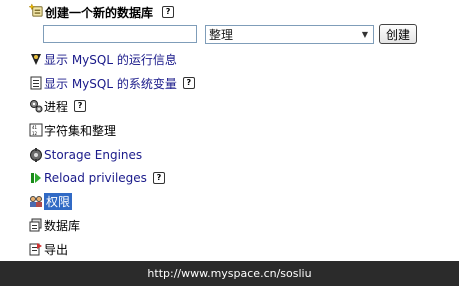  Describe the element at coordinates (120, 34) in the screenshot. I see `database-name-input` at that location.